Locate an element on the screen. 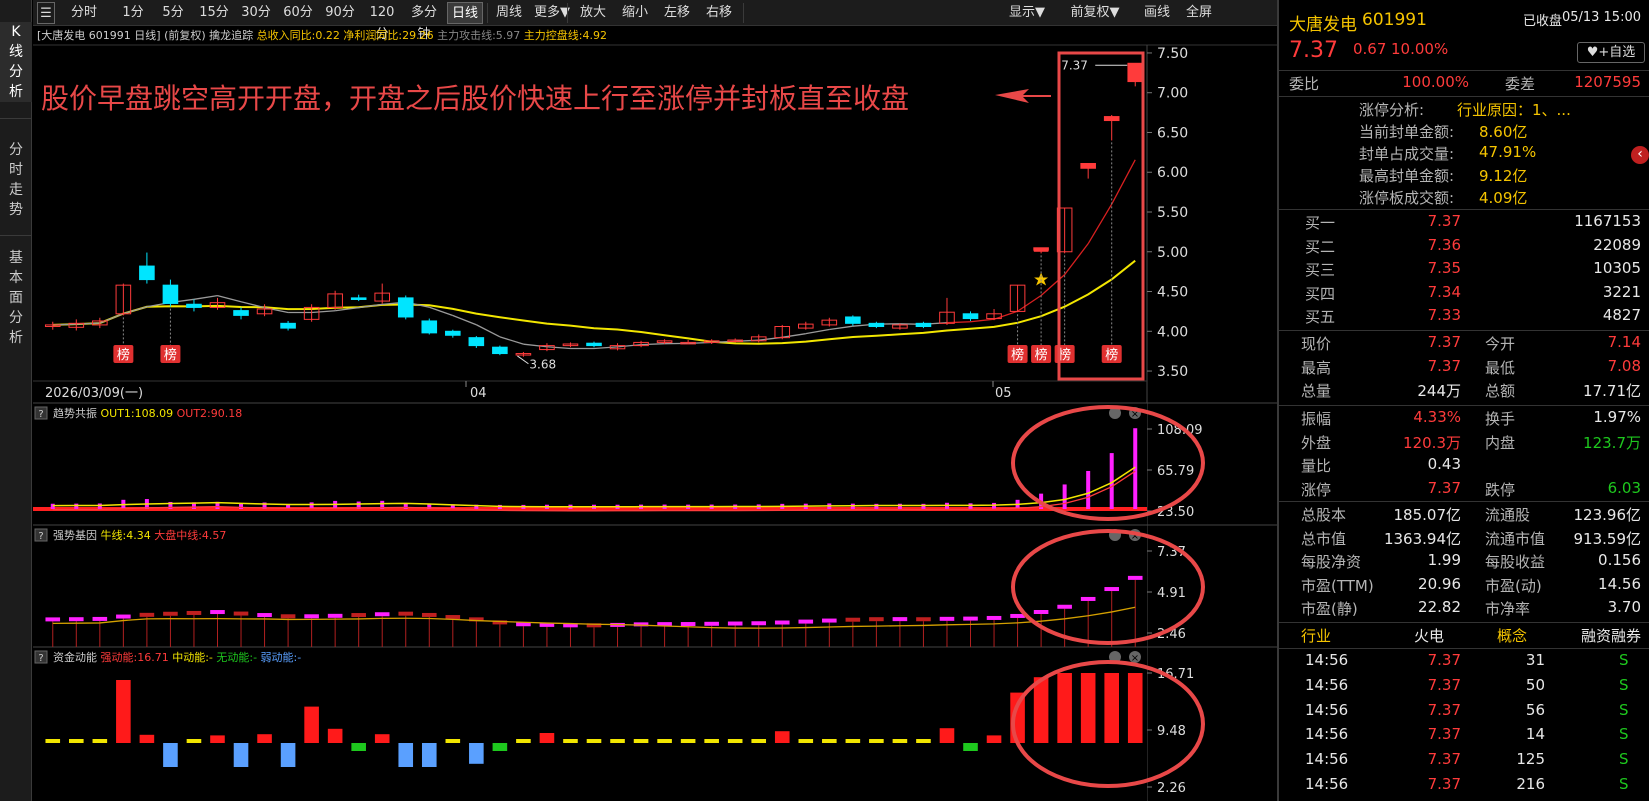 This screenshot has width=1649, height=801. quote-row: 涨停板成交额: 4.09亿 is located at coordinates (1464, 198).